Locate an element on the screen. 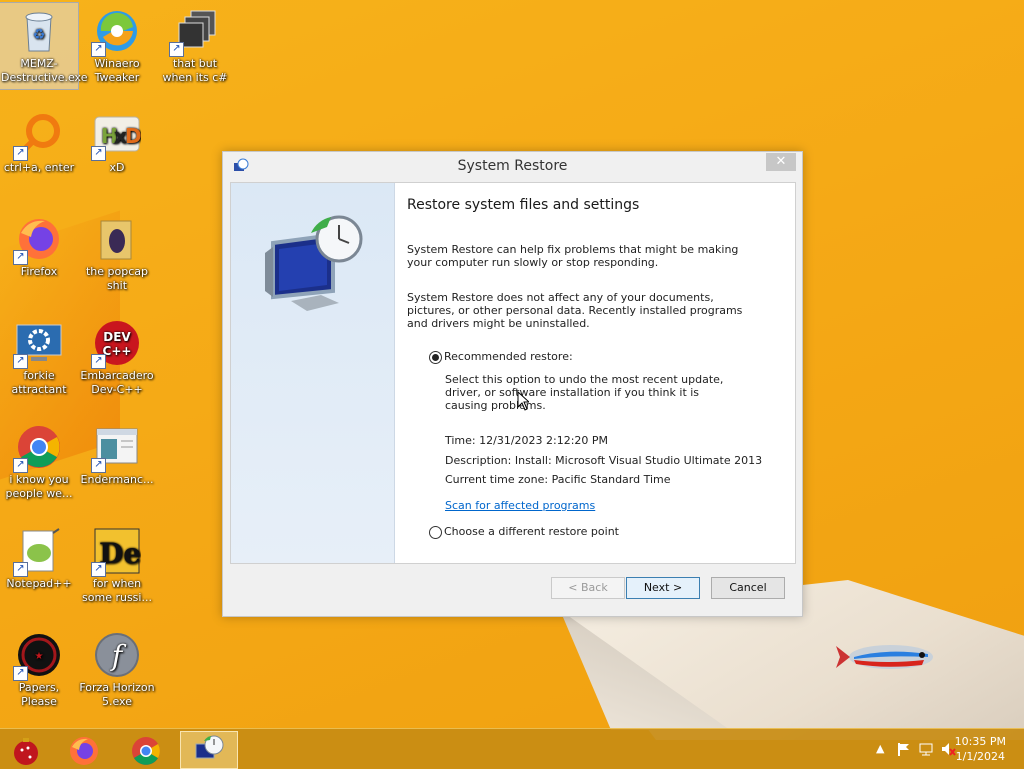 The width and height of the screenshot is (1024, 769). desktop-icon-popcap: the popcap shit is located at coordinates (117, 252).